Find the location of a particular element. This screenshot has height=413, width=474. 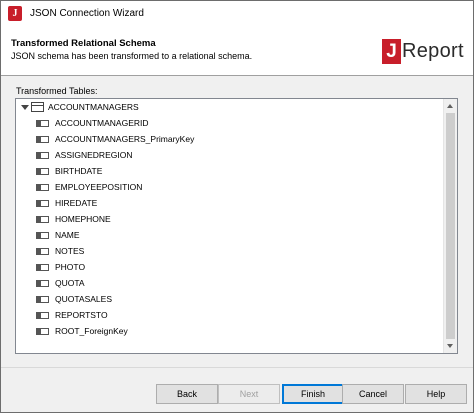

scrollbar-thumb is located at coordinates (450, 226).